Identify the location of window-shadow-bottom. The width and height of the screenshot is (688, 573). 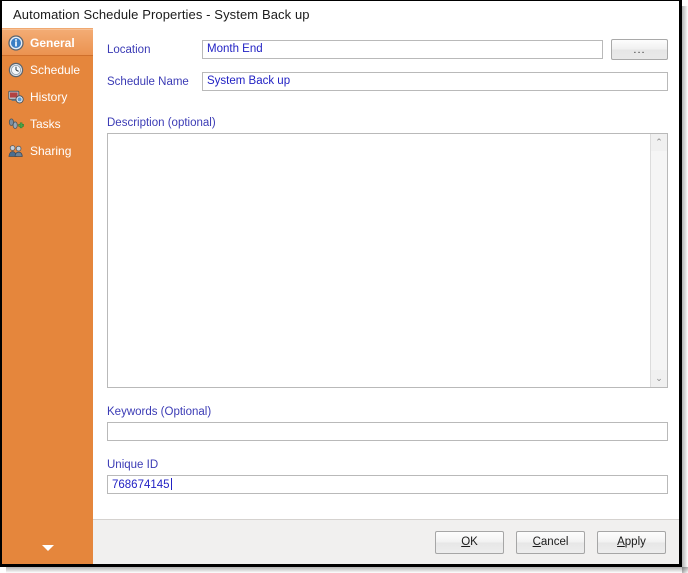
(347, 570).